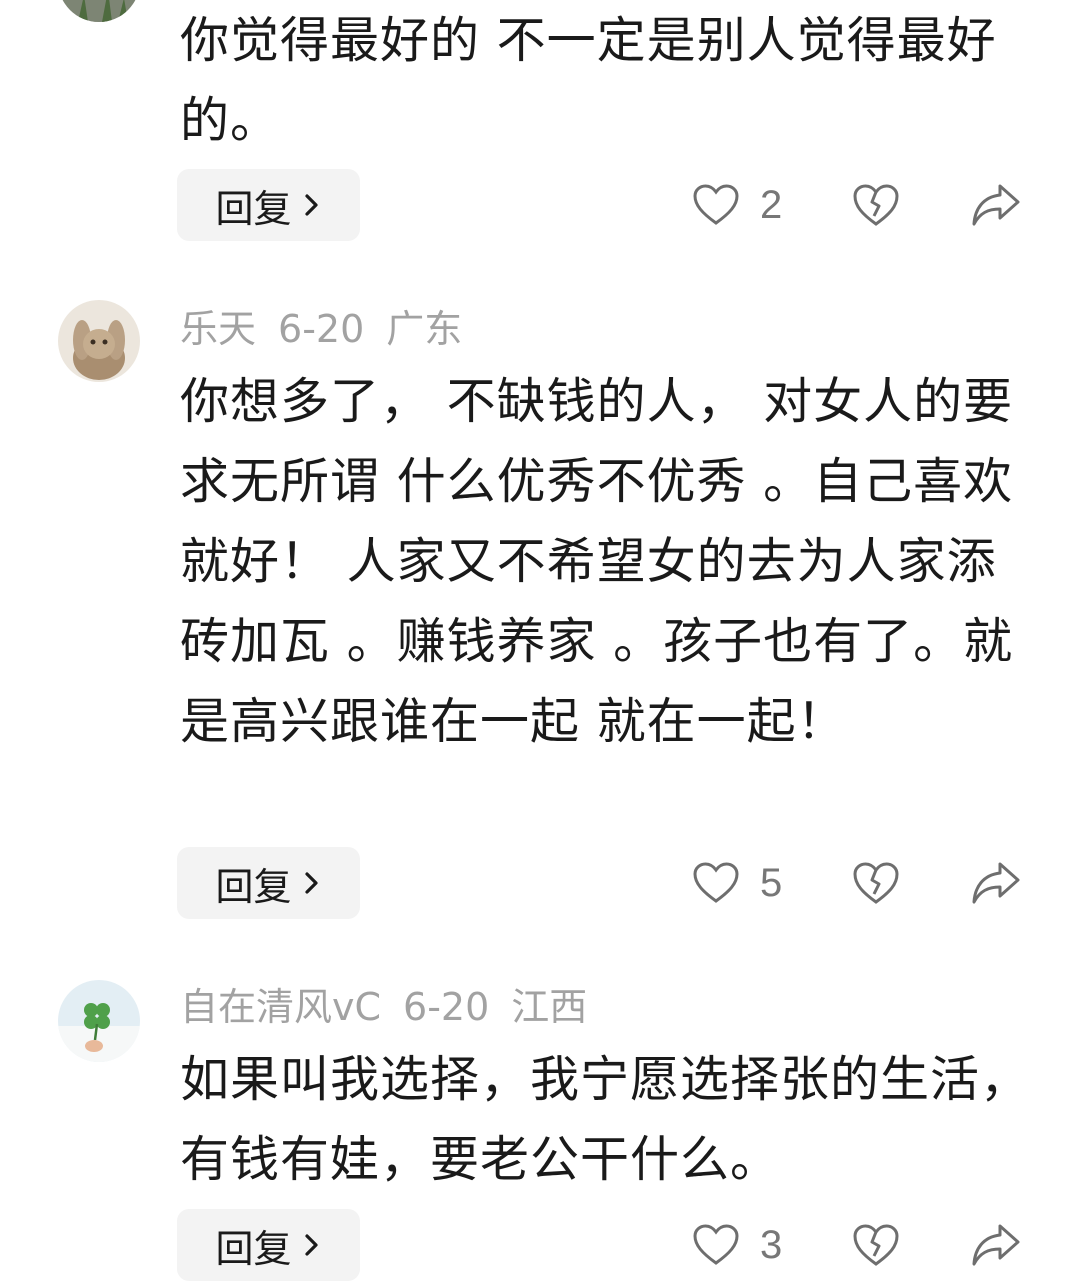  I want to click on like-count: 3, so click(771, 1244).